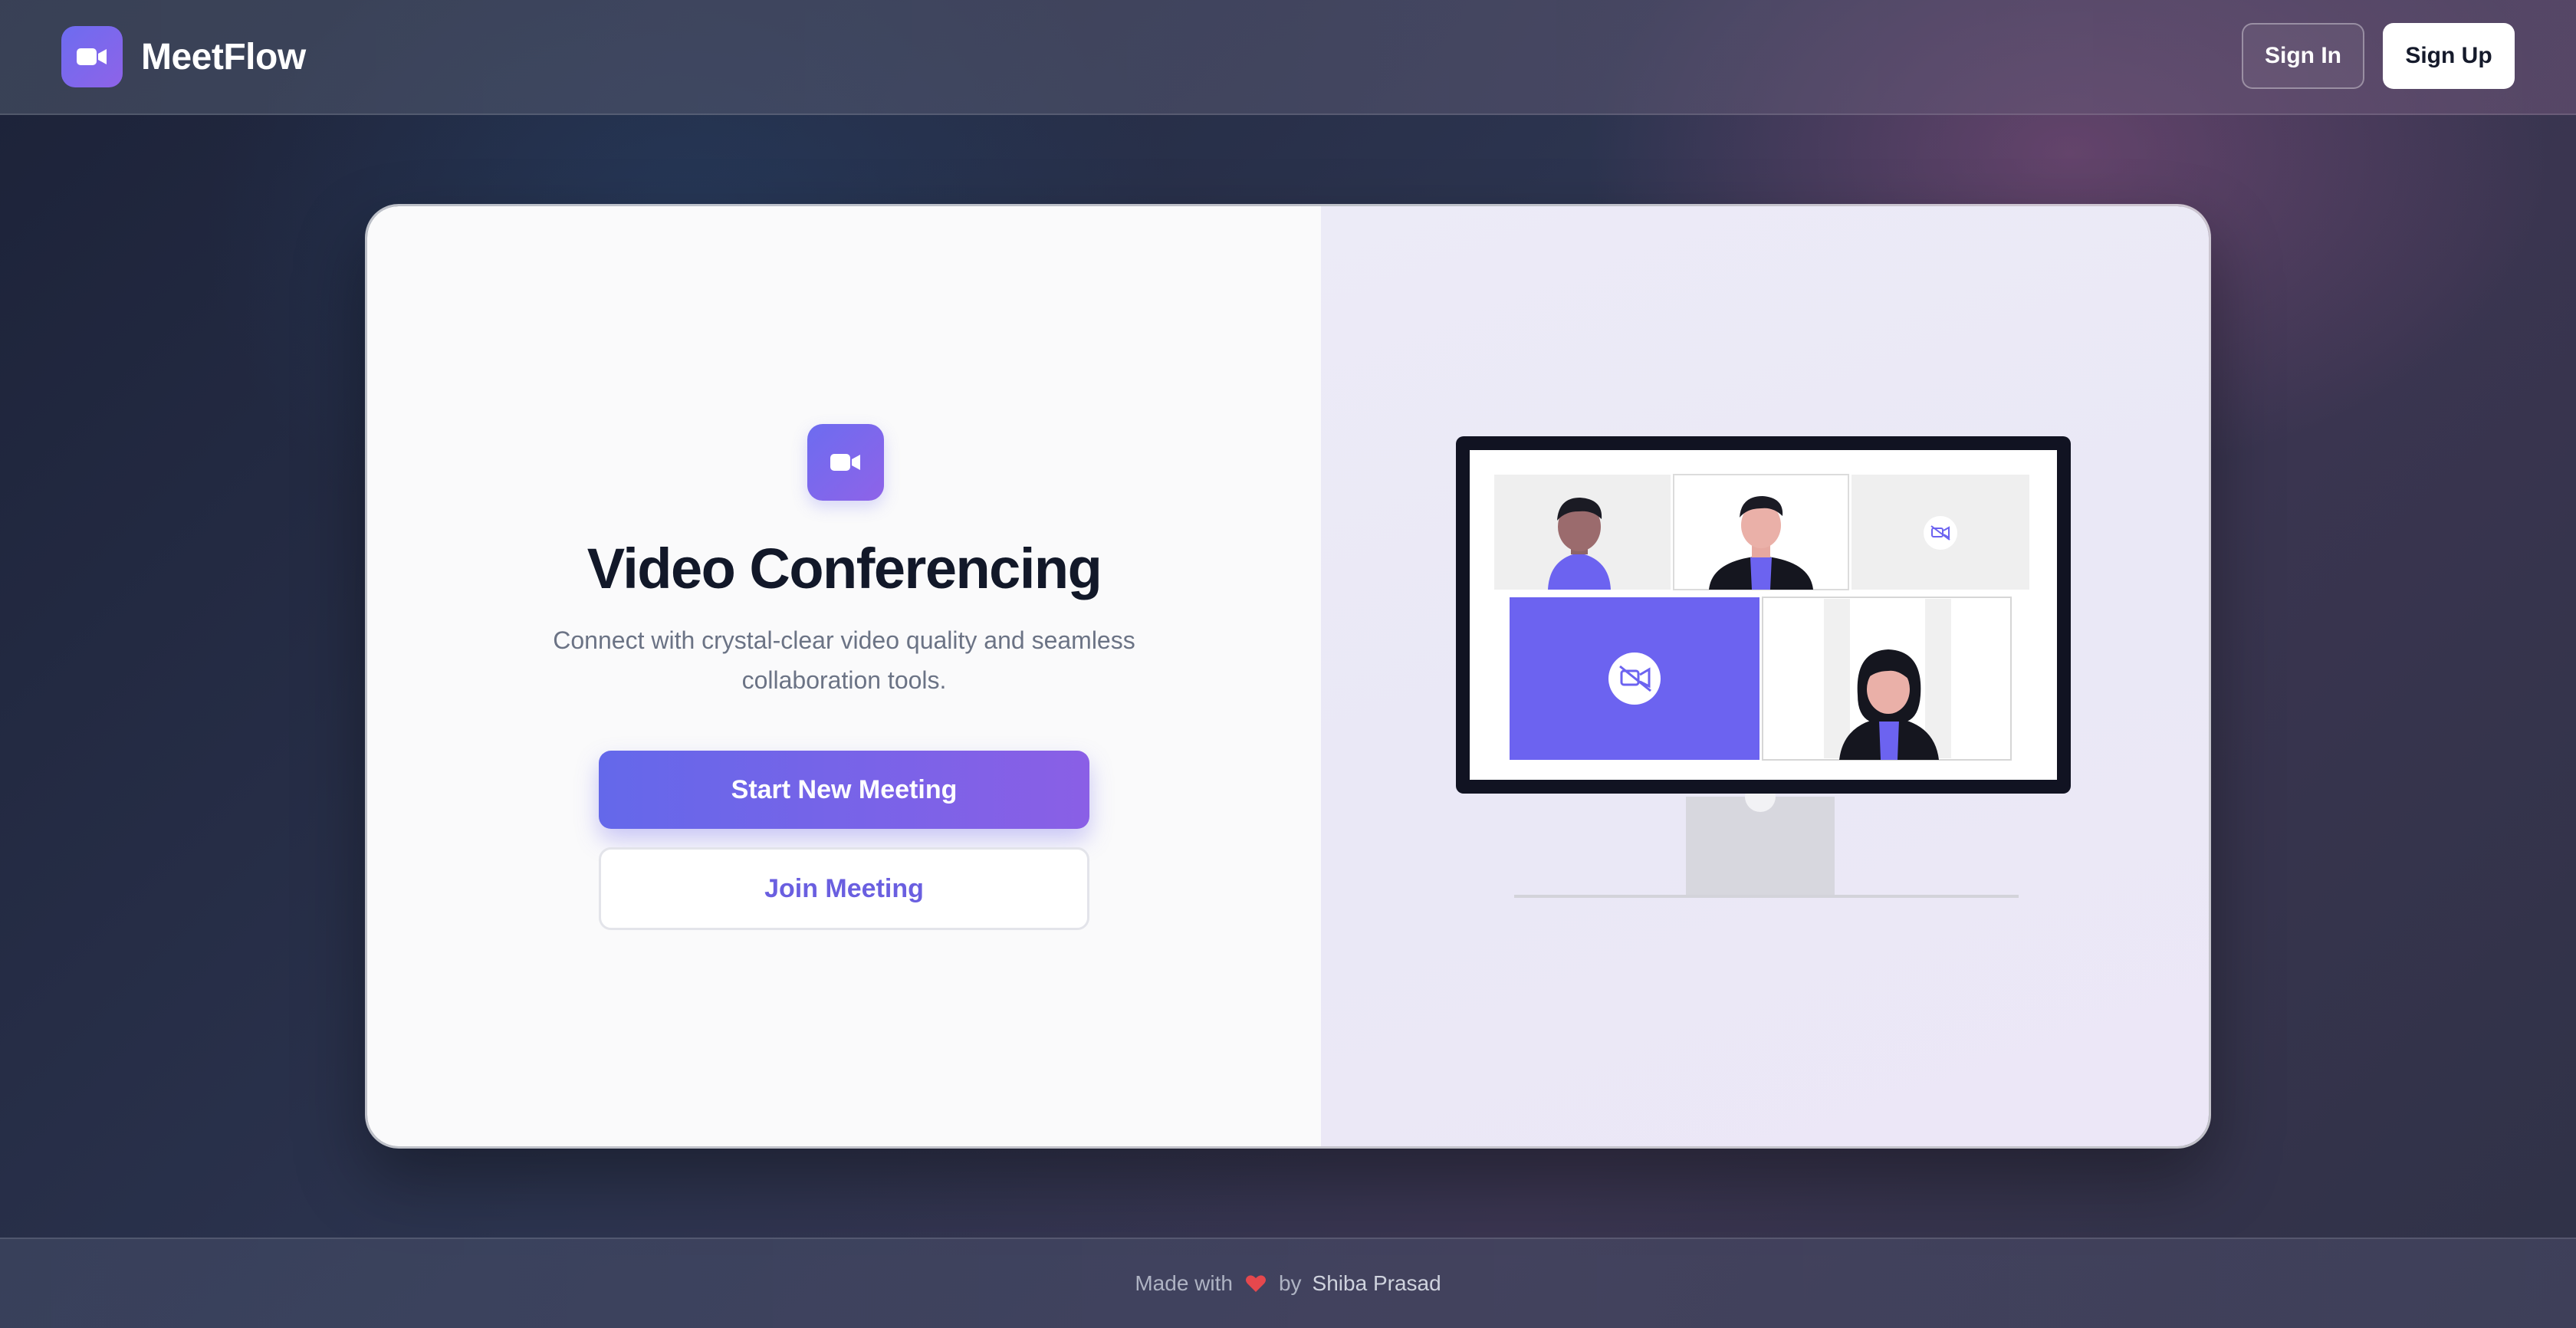 Image resolution: width=2576 pixels, height=1328 pixels. Describe the element at coordinates (224, 56) in the screenshot. I see `app-name: MeetFlow` at that location.